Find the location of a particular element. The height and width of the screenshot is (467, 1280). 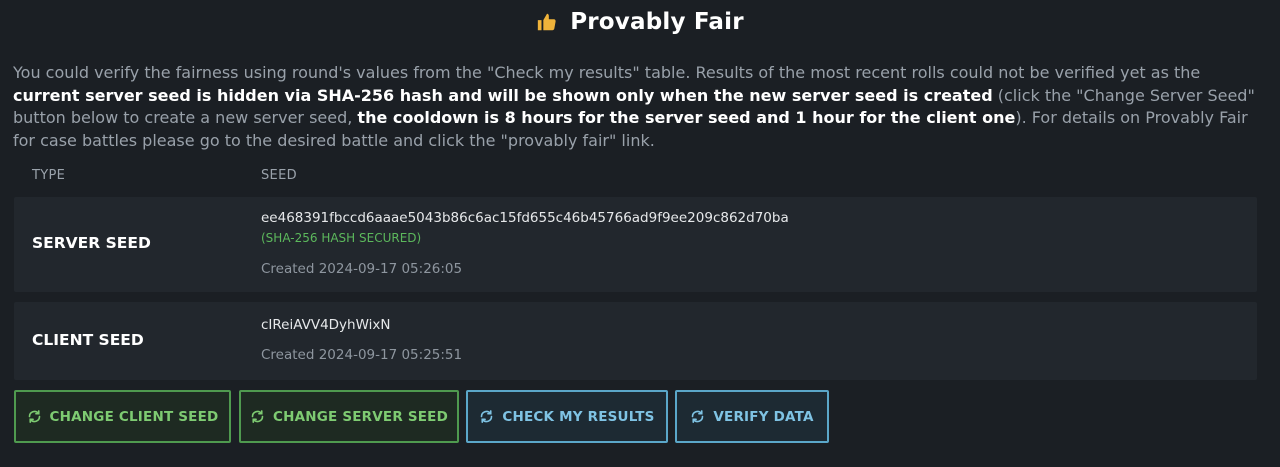

change-client-seed-button: CHANGE CLIENT SEED is located at coordinates (122, 416).